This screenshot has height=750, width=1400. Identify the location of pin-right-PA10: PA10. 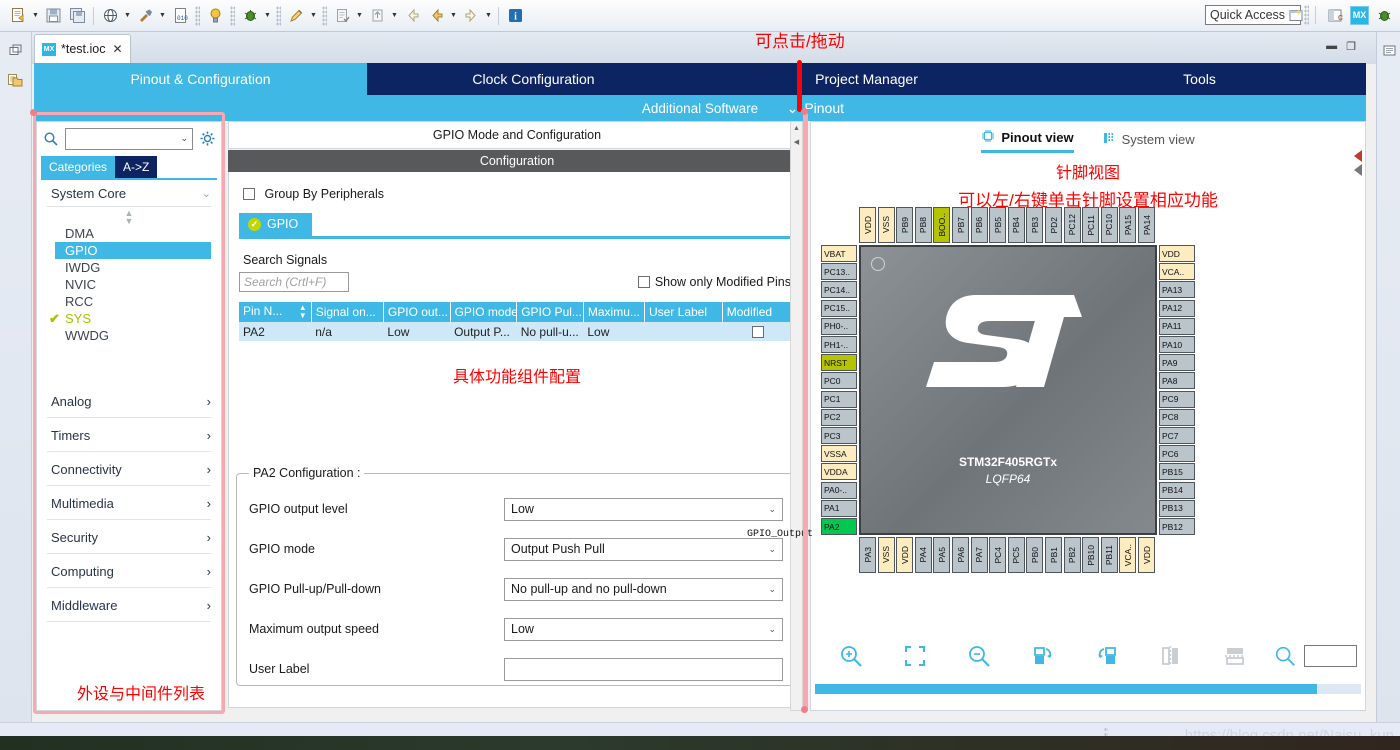
(1177, 344).